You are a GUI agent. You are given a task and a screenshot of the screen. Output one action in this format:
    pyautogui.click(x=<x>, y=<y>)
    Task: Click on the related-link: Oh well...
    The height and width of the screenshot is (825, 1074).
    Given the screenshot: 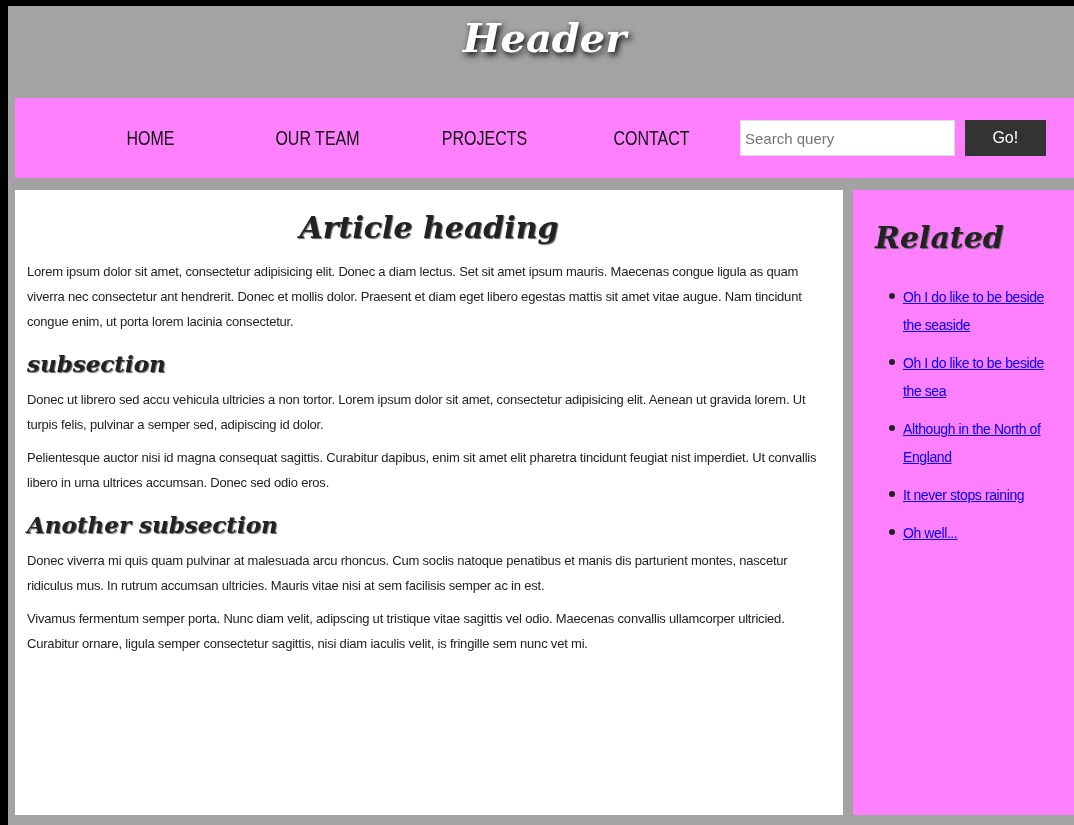 What is the action you would take?
    pyautogui.click(x=930, y=533)
    